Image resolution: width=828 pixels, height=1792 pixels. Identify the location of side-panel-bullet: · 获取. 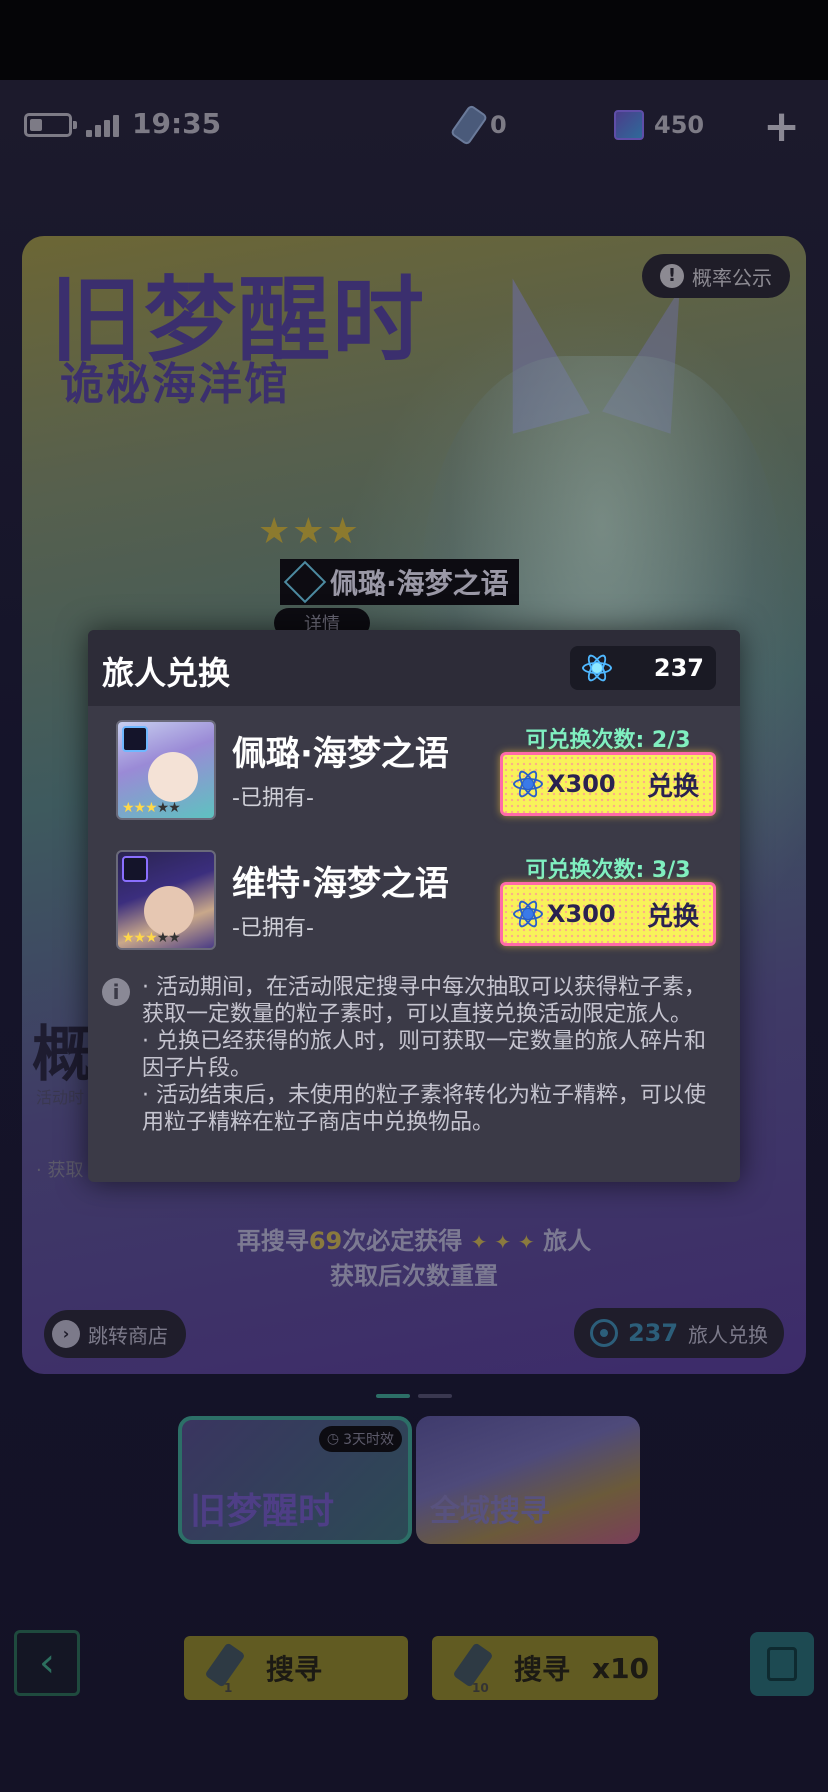
(60, 1170).